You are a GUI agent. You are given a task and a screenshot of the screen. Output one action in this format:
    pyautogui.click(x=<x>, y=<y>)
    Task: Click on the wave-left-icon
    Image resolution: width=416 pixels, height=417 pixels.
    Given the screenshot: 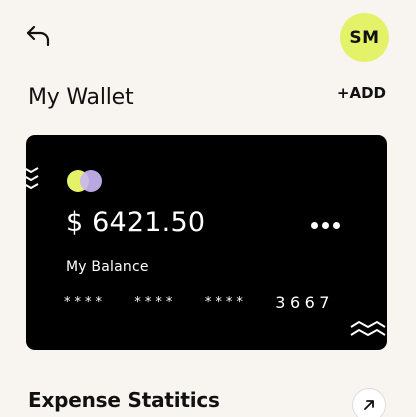 What is the action you would take?
    pyautogui.click(x=32, y=178)
    